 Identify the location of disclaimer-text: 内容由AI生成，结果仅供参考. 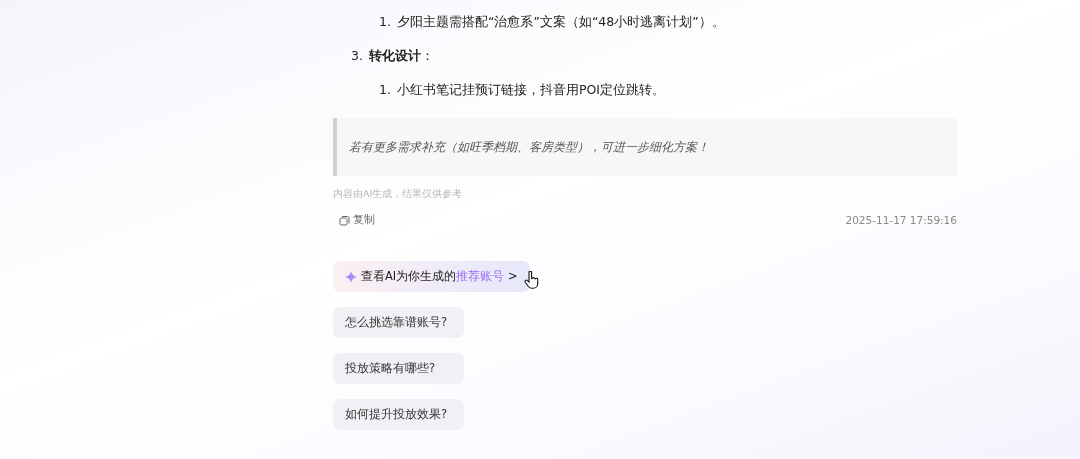
(398, 194).